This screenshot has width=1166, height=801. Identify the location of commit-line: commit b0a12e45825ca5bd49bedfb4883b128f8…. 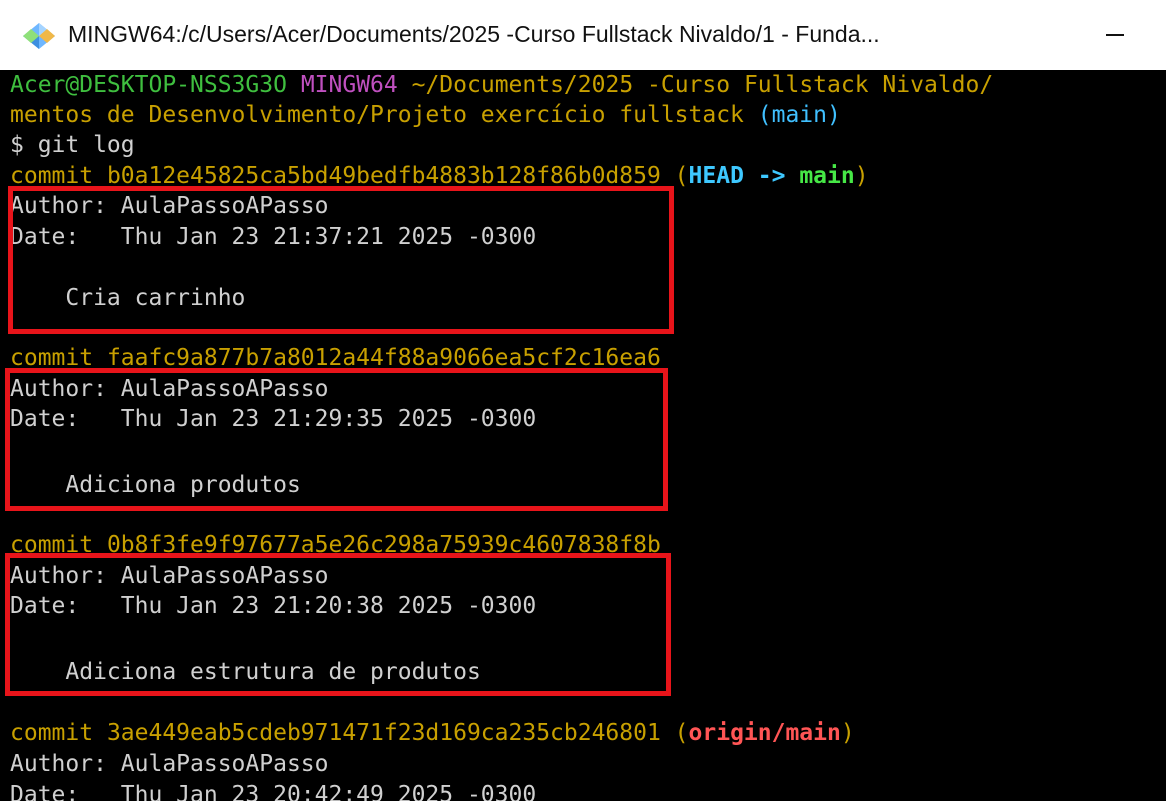
(439, 176).